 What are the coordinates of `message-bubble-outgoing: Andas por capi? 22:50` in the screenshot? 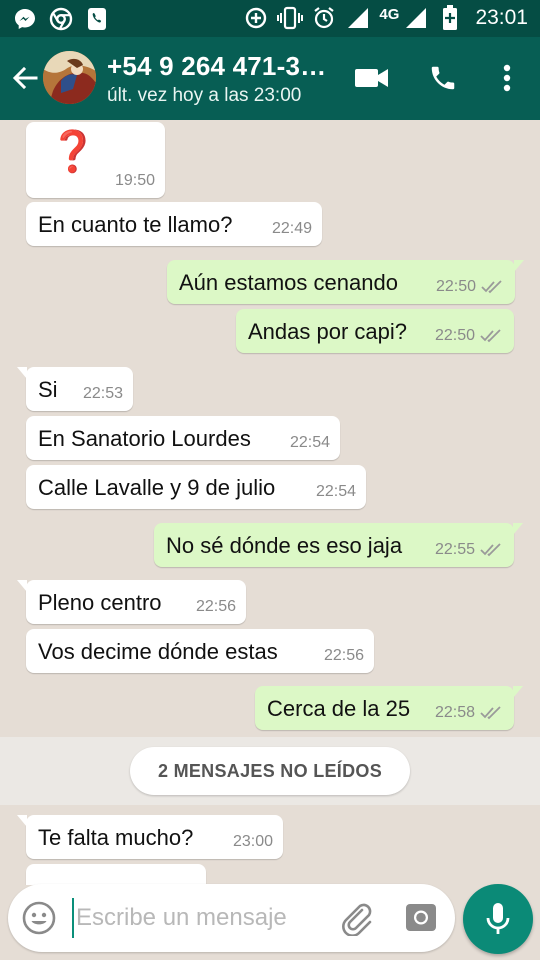 It's located at (375, 331).